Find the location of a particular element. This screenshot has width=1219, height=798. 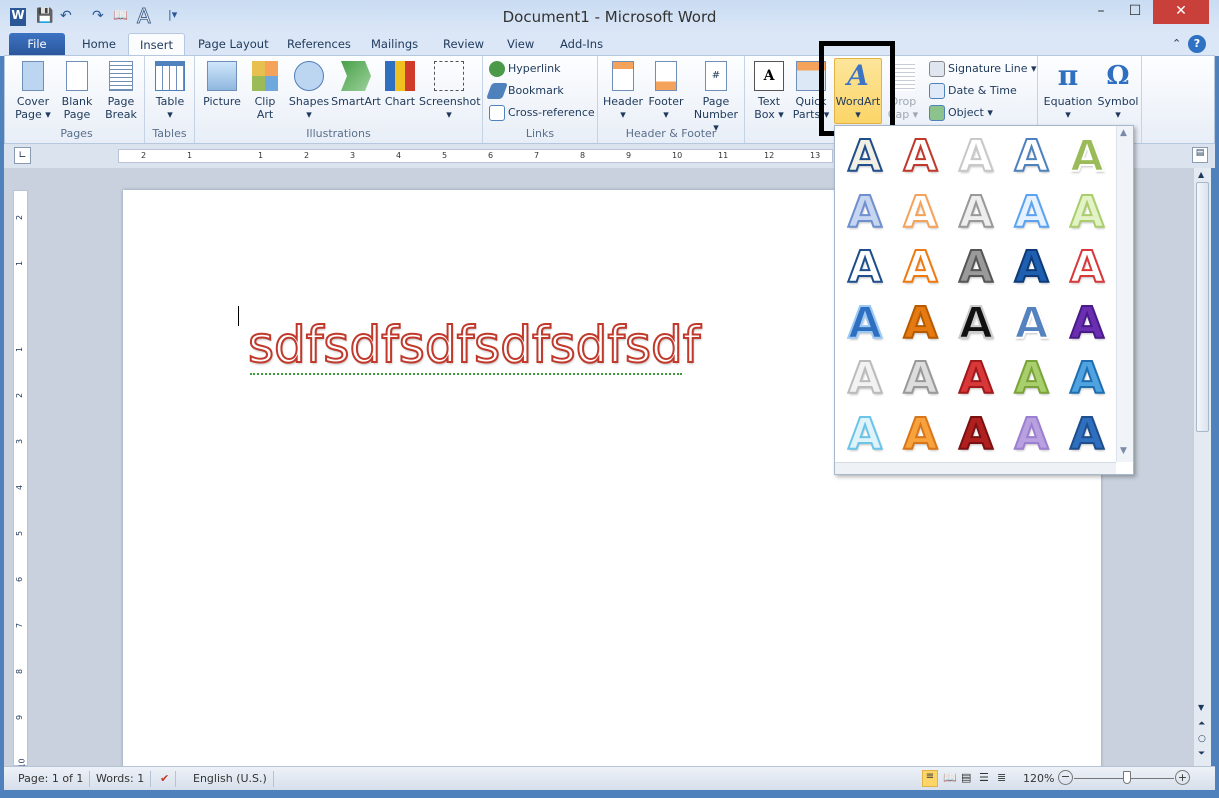

gallery-scrollbar: ▲ ▼ is located at coordinates (1124, 294).